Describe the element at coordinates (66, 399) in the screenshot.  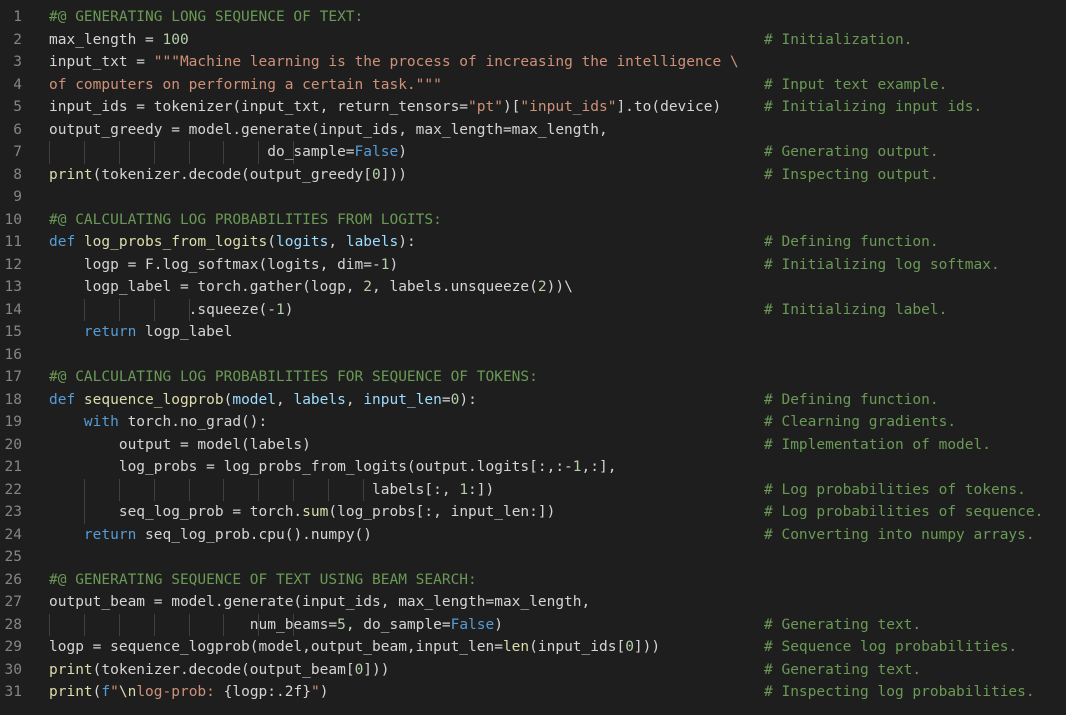
I see `code-token: def` at that location.